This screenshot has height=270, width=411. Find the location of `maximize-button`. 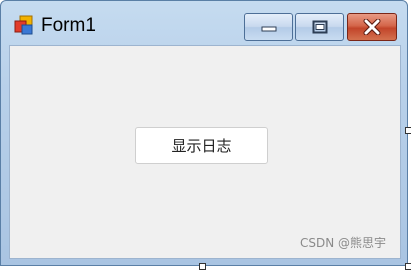

maximize-button is located at coordinates (319, 27).